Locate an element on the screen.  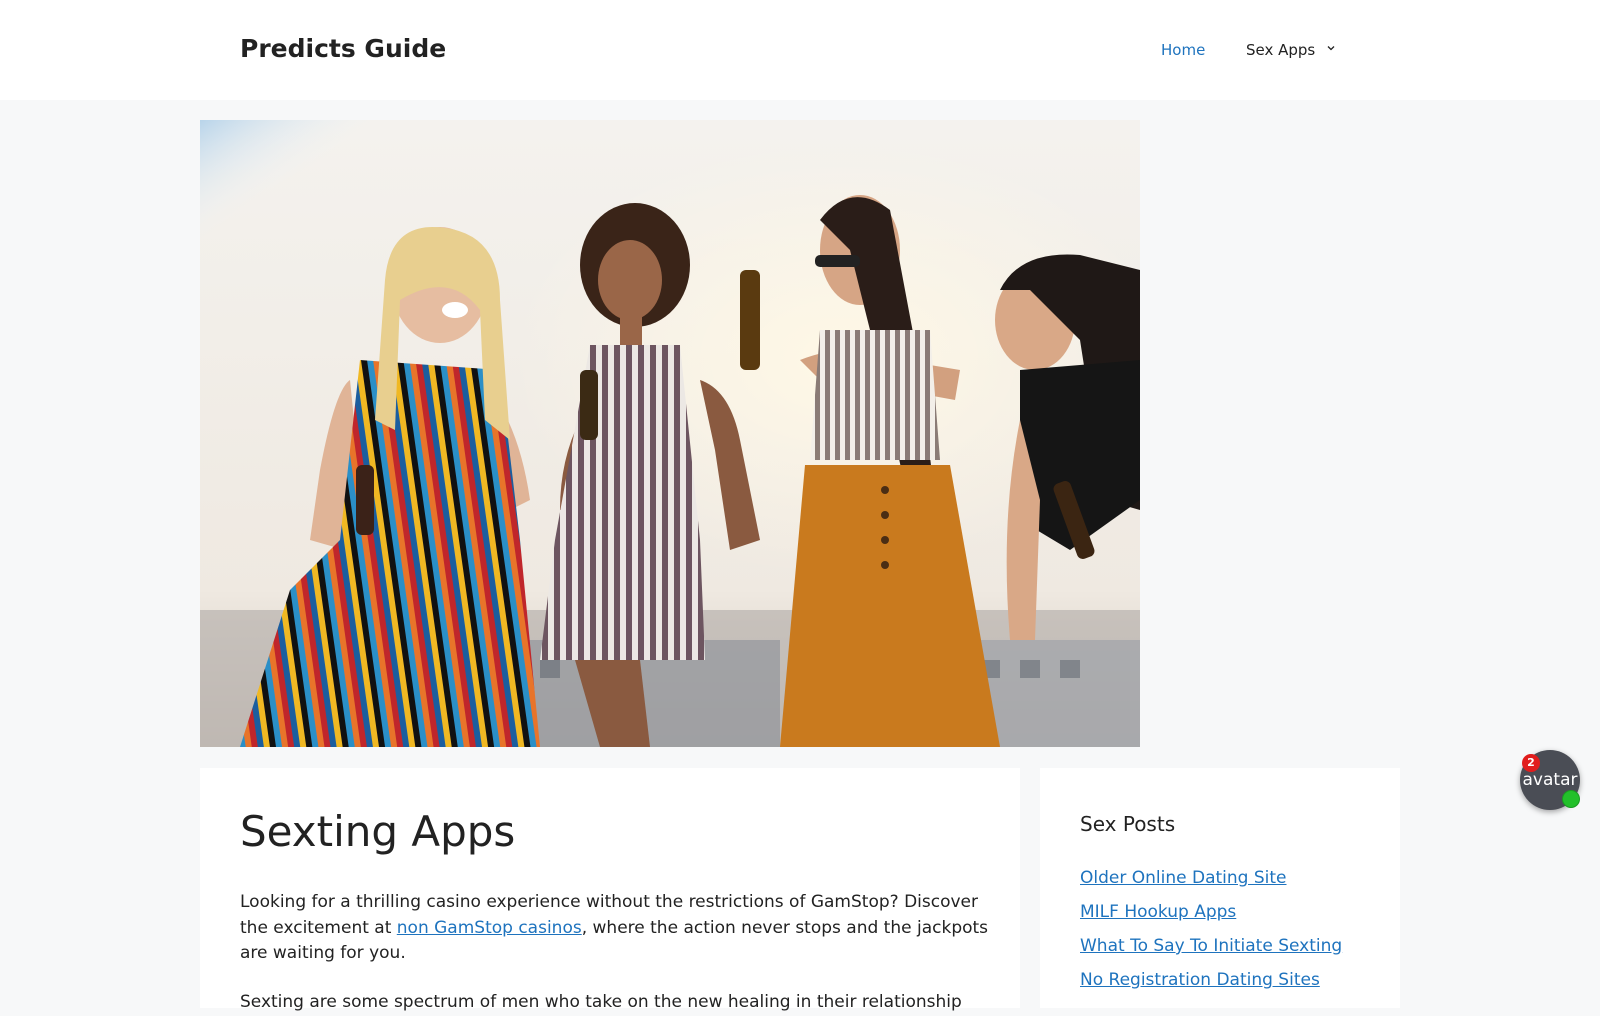
list-item: MILF Hookup Apps is located at coordinates (1211, 917).